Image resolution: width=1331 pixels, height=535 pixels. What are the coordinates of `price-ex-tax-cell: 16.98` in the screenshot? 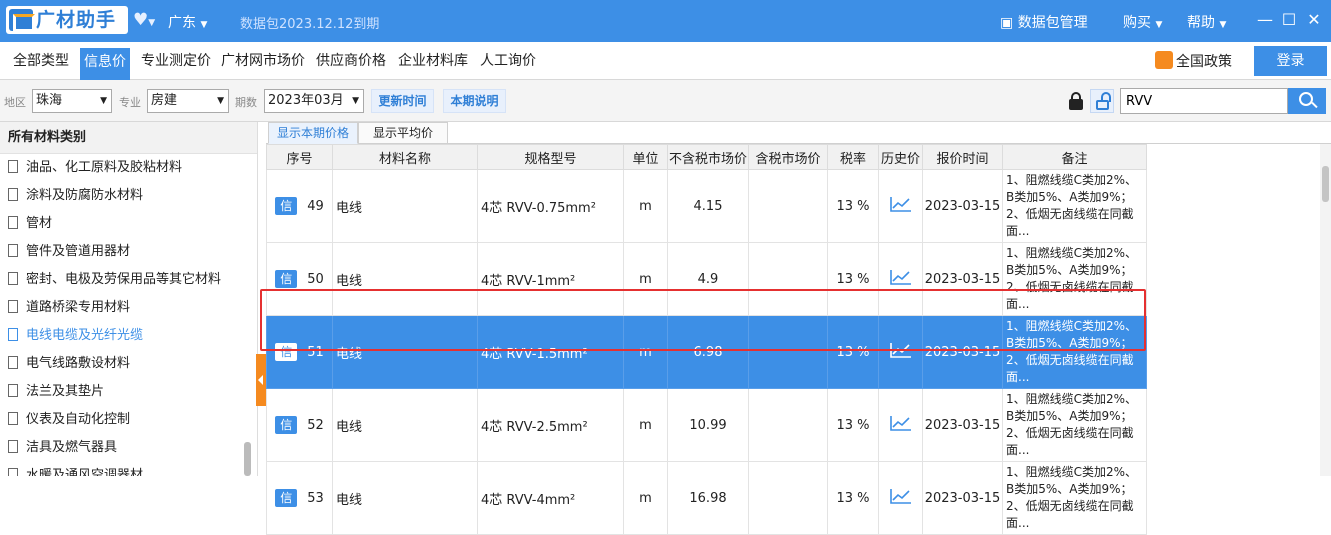 It's located at (708, 498).